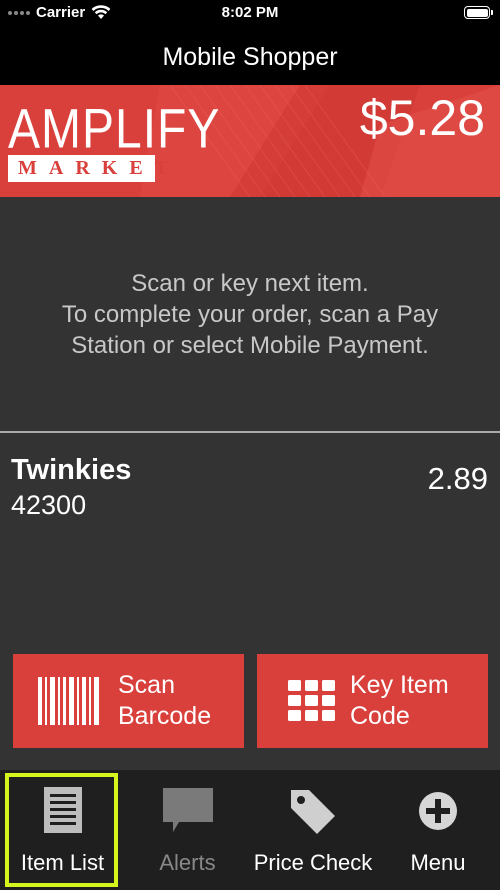  I want to click on scan-barcode-button: Scan Barcode, so click(128, 701).